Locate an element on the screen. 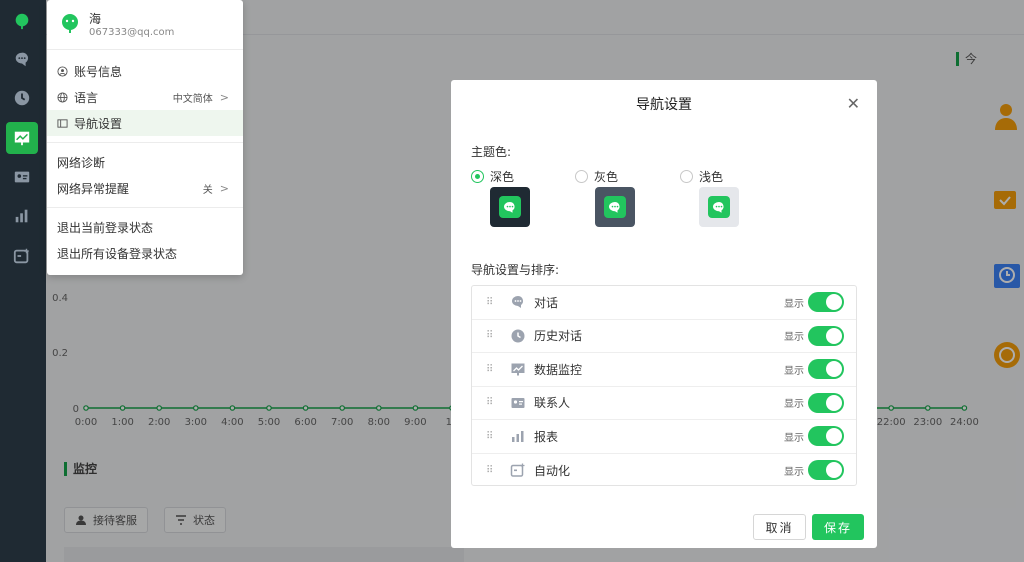 This screenshot has height=562, width=1024. avatar is located at coordinates (70, 23).